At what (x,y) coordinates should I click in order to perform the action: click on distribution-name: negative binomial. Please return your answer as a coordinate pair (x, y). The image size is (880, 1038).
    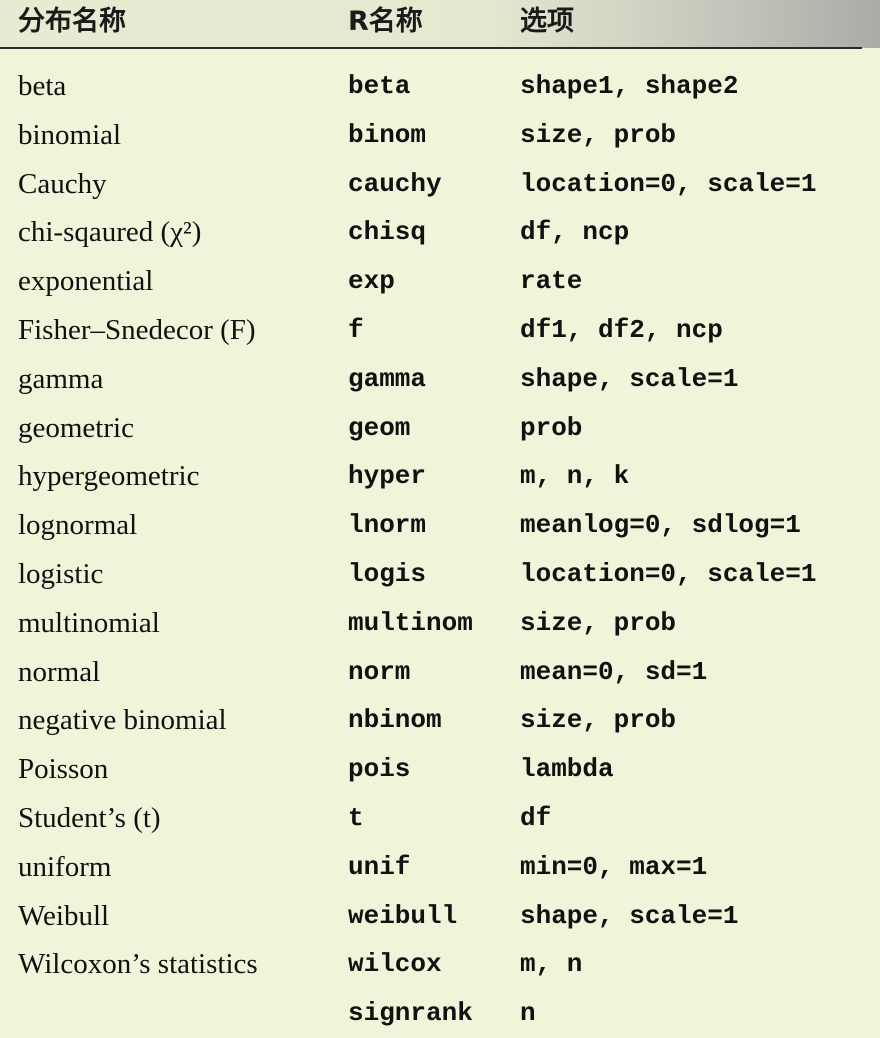
    Looking at the image, I should click on (122, 720).